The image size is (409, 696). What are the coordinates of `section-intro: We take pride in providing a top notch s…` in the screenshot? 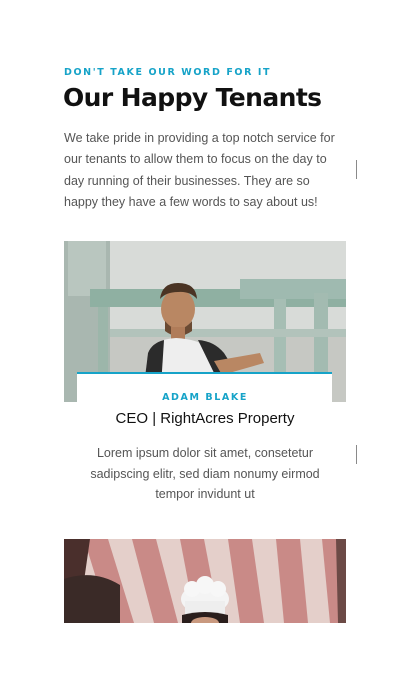 It's located at (199, 170).